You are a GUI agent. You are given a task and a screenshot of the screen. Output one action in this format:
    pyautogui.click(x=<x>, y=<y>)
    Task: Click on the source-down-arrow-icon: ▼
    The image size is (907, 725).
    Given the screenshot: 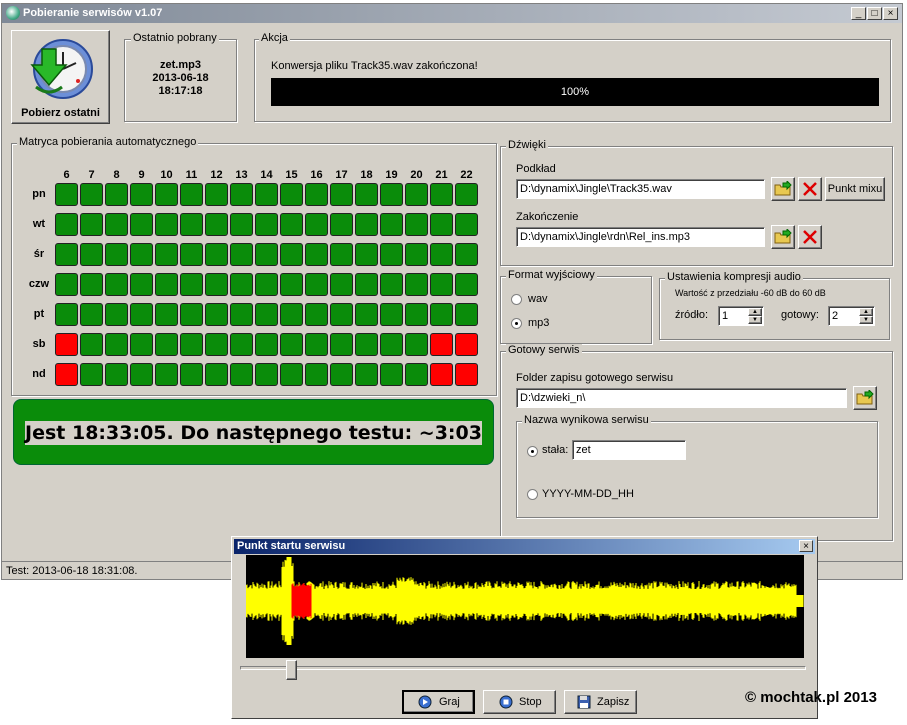 What is the action you would take?
    pyautogui.click(x=755, y=320)
    